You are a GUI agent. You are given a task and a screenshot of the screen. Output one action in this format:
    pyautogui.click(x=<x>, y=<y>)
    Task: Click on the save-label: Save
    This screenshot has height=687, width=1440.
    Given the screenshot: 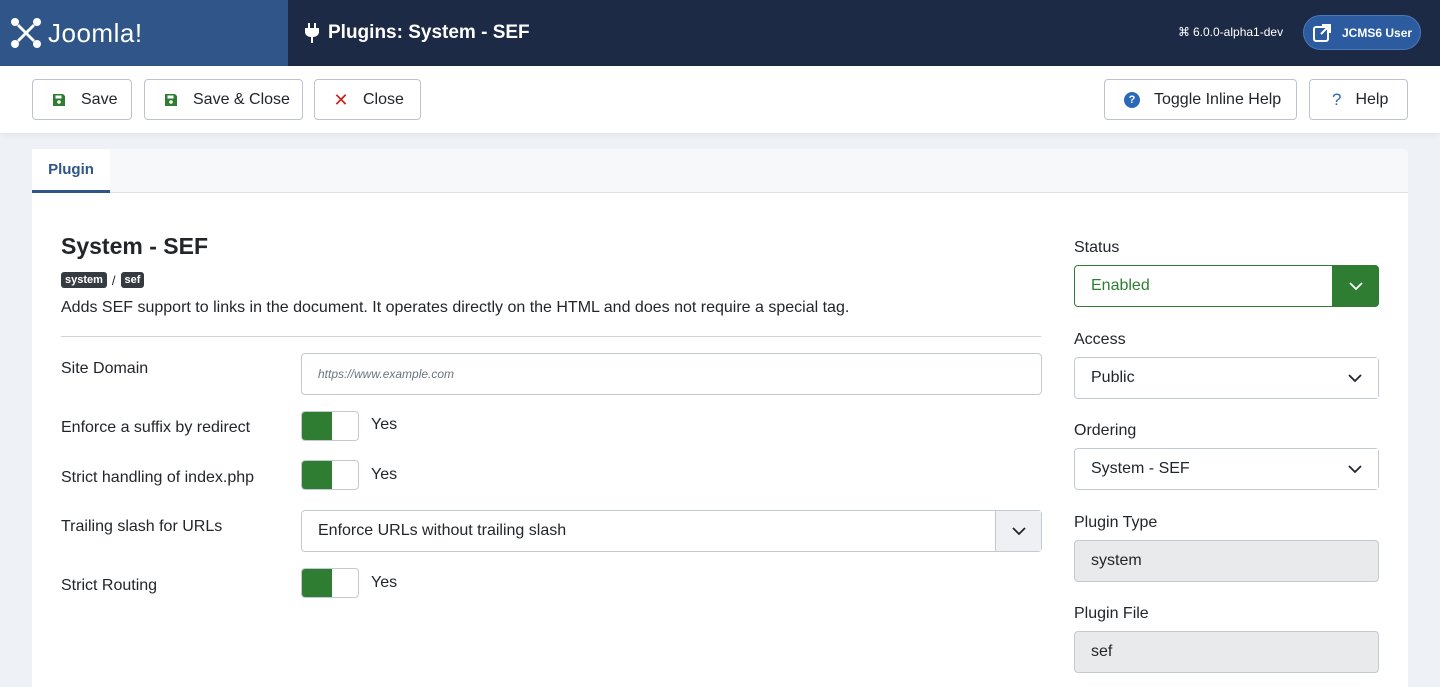 What is the action you would take?
    pyautogui.click(x=99, y=99)
    